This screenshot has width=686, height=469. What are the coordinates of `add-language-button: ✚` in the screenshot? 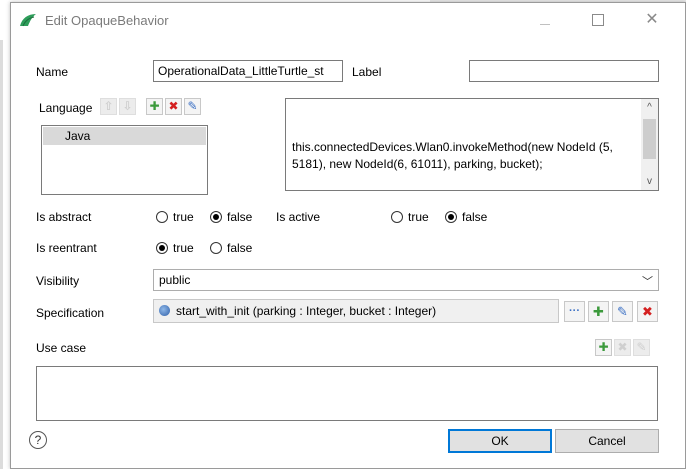 It's located at (154, 106).